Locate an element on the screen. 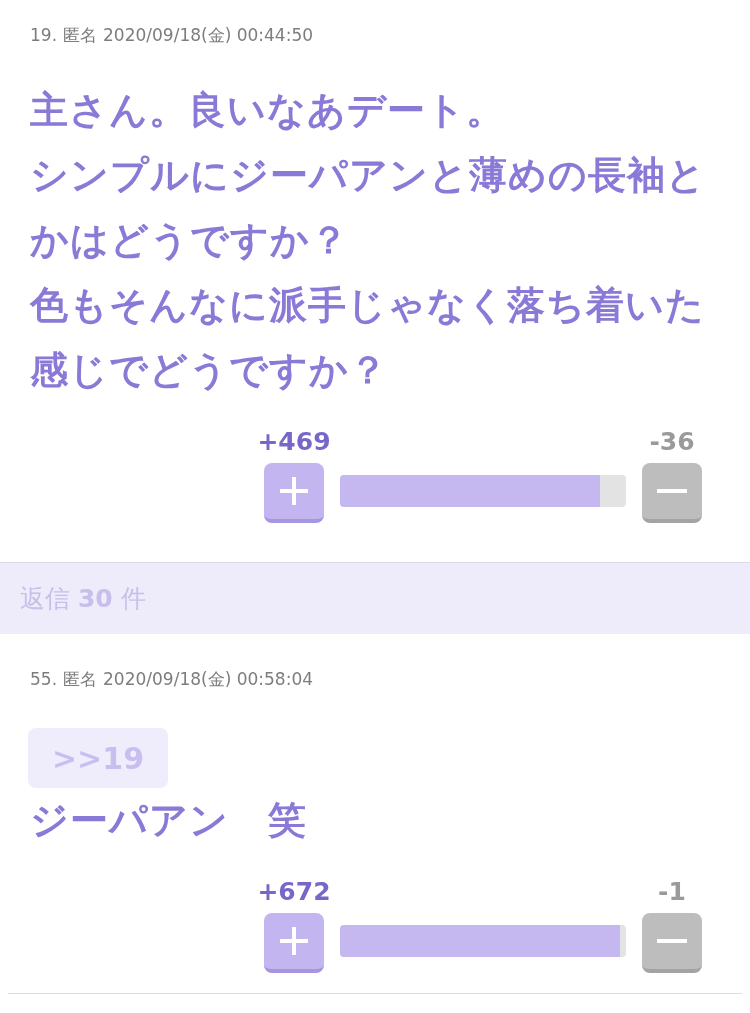 This screenshot has height=1013, width=750. minus-vote-count: -36 is located at coordinates (672, 442).